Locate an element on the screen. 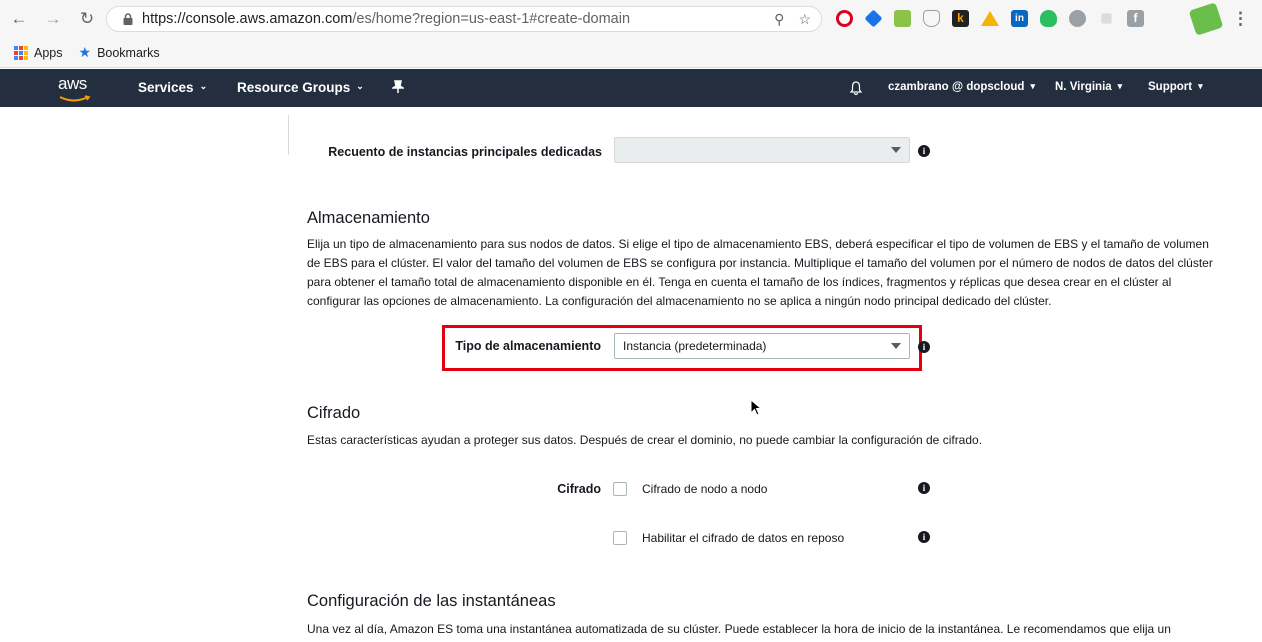 This screenshot has width=1262, height=642. back-icon: ← is located at coordinates (19, 19).